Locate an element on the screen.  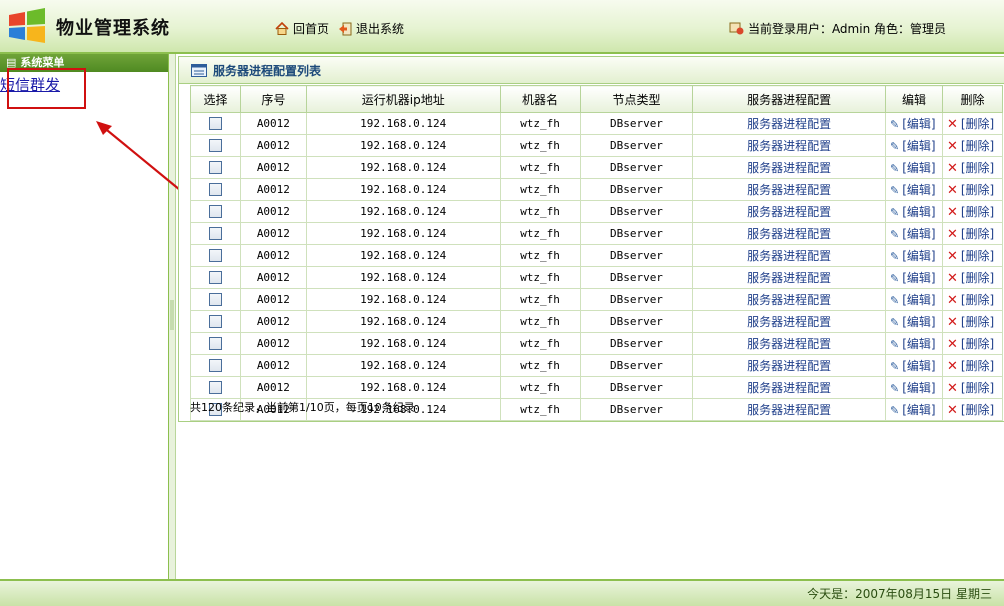
logout-icon is located at coordinates (345, 28).